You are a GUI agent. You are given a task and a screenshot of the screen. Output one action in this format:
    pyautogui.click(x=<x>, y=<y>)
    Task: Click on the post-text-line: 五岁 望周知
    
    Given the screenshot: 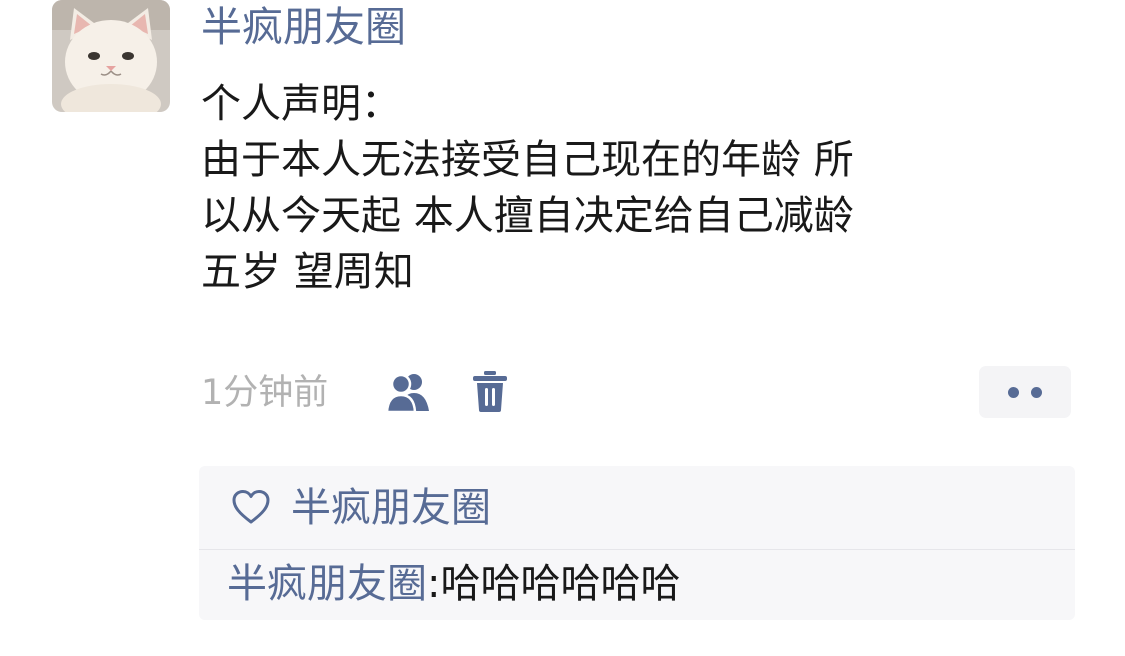 What is the action you would take?
    pyautogui.click(x=307, y=272)
    